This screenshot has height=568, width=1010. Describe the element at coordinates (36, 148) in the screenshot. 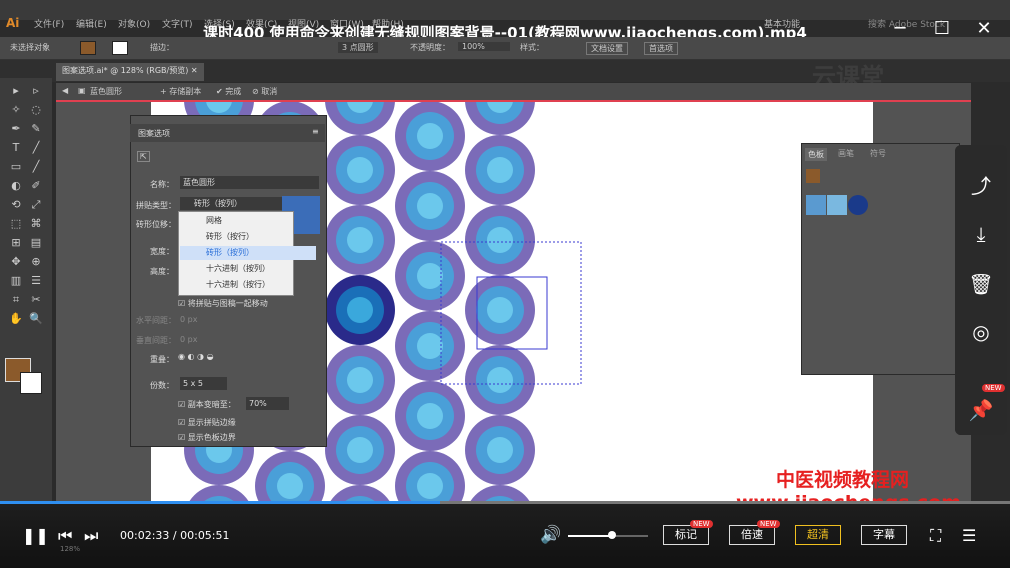

I see `tool-icon-7: ╱` at that location.